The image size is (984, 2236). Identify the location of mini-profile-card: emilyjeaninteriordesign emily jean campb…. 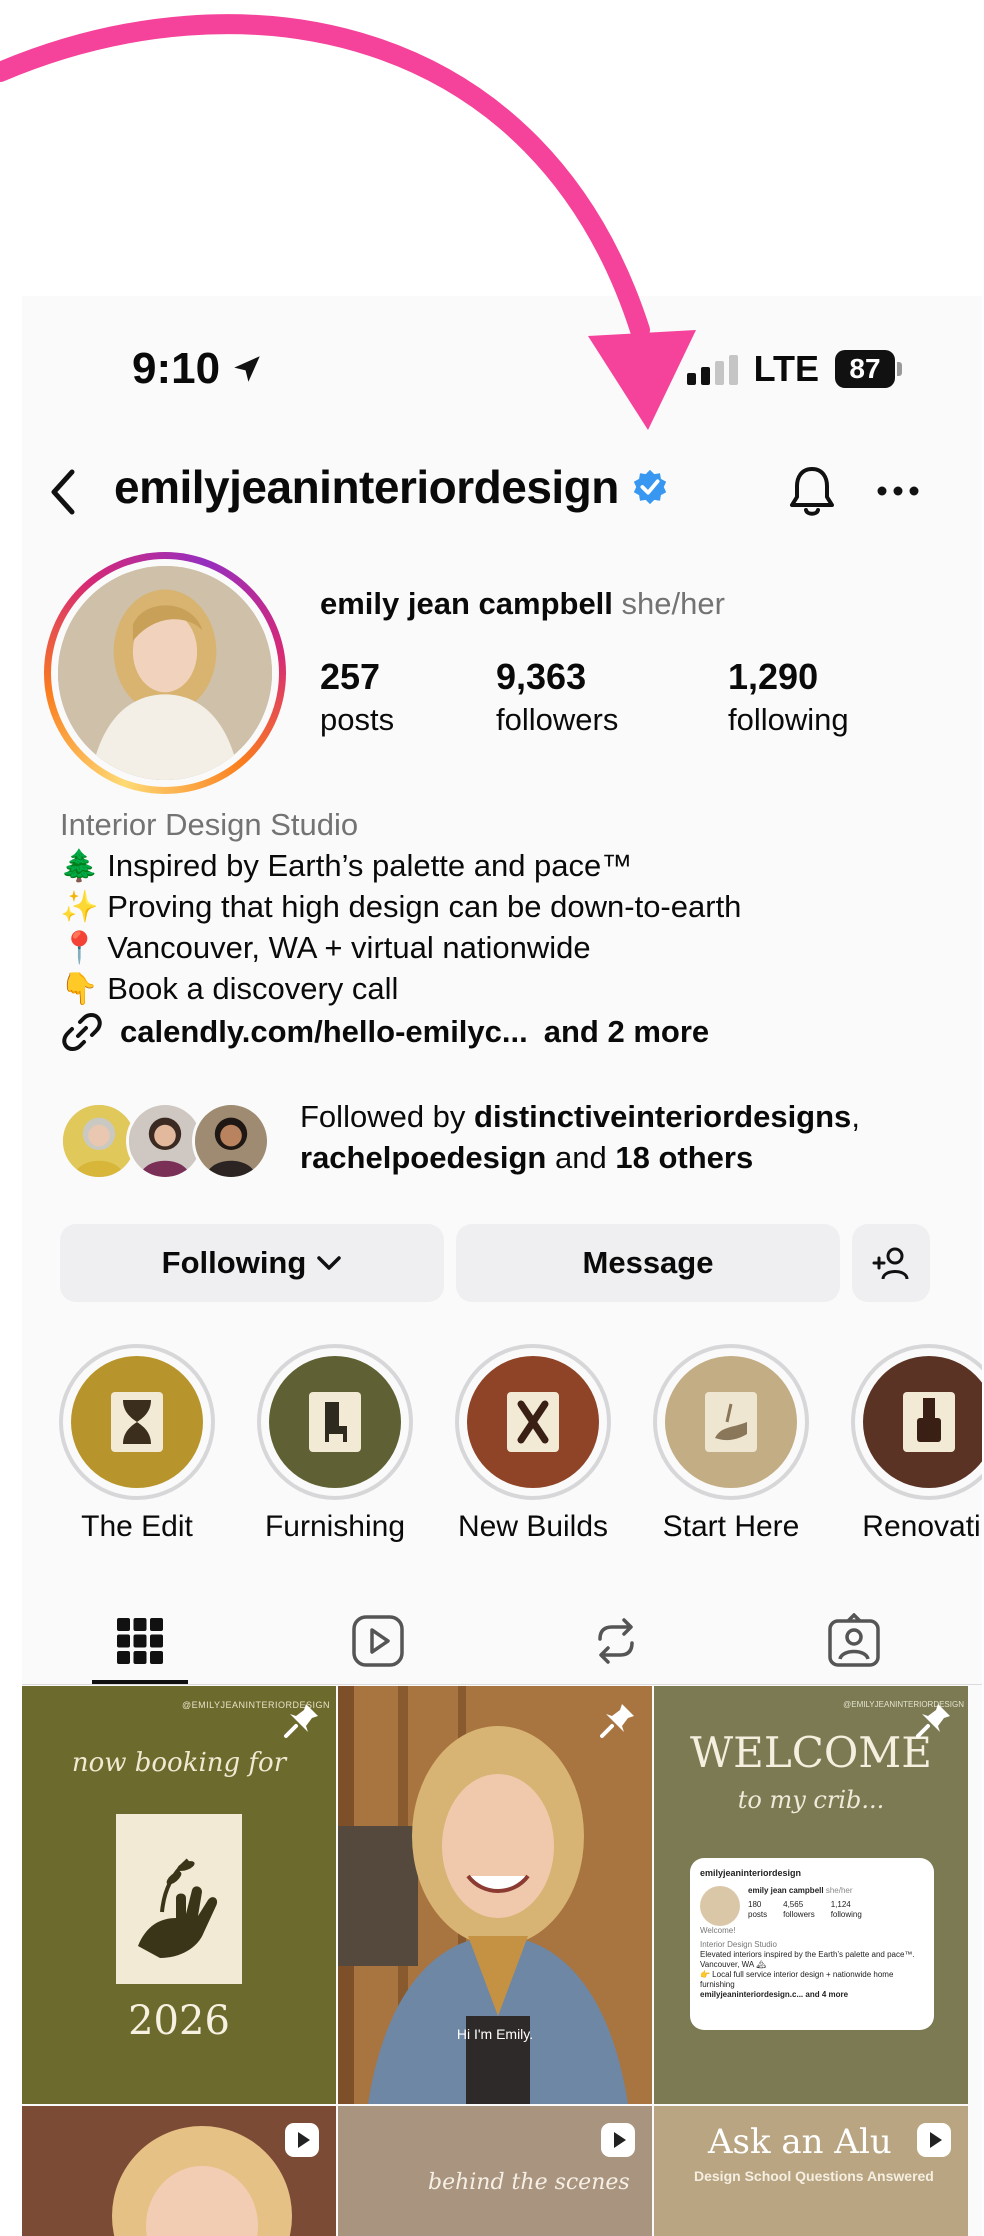
(812, 1944).